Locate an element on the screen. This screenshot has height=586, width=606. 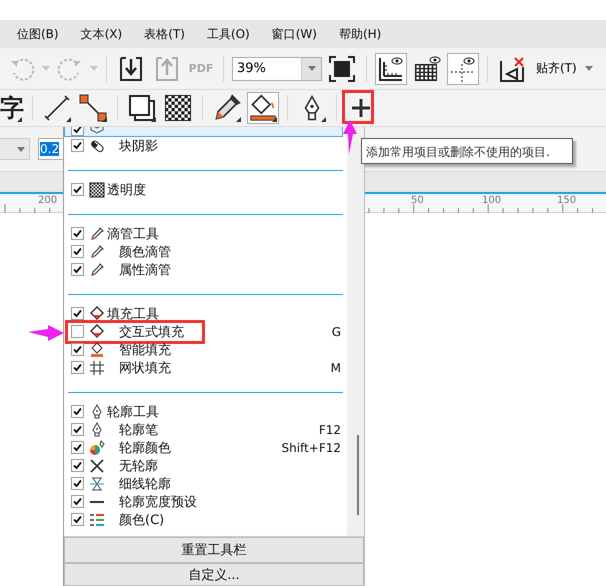
ruler-number: 150 is located at coordinates (566, 200).